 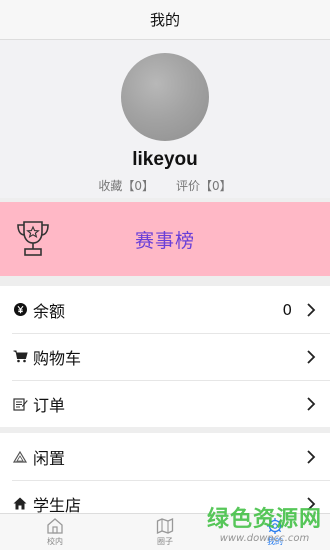 I want to click on tab-mine-label: 我的, so click(x=275, y=541).